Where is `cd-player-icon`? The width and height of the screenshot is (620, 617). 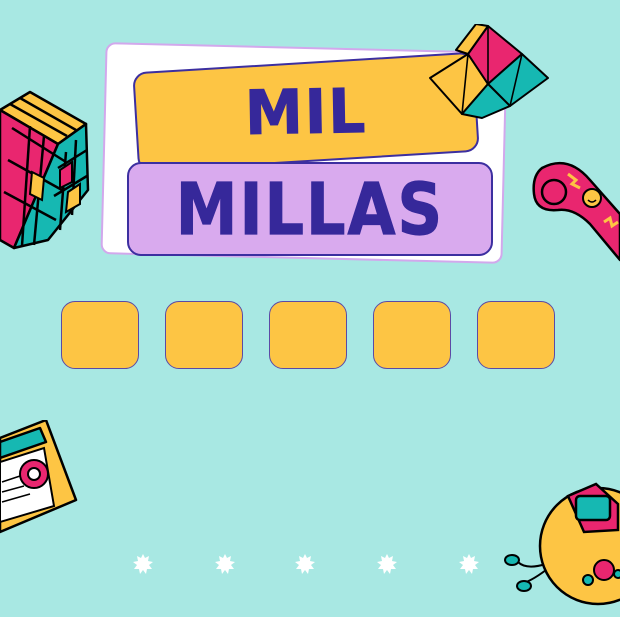
cd-player-icon is located at coordinates (562, 544).